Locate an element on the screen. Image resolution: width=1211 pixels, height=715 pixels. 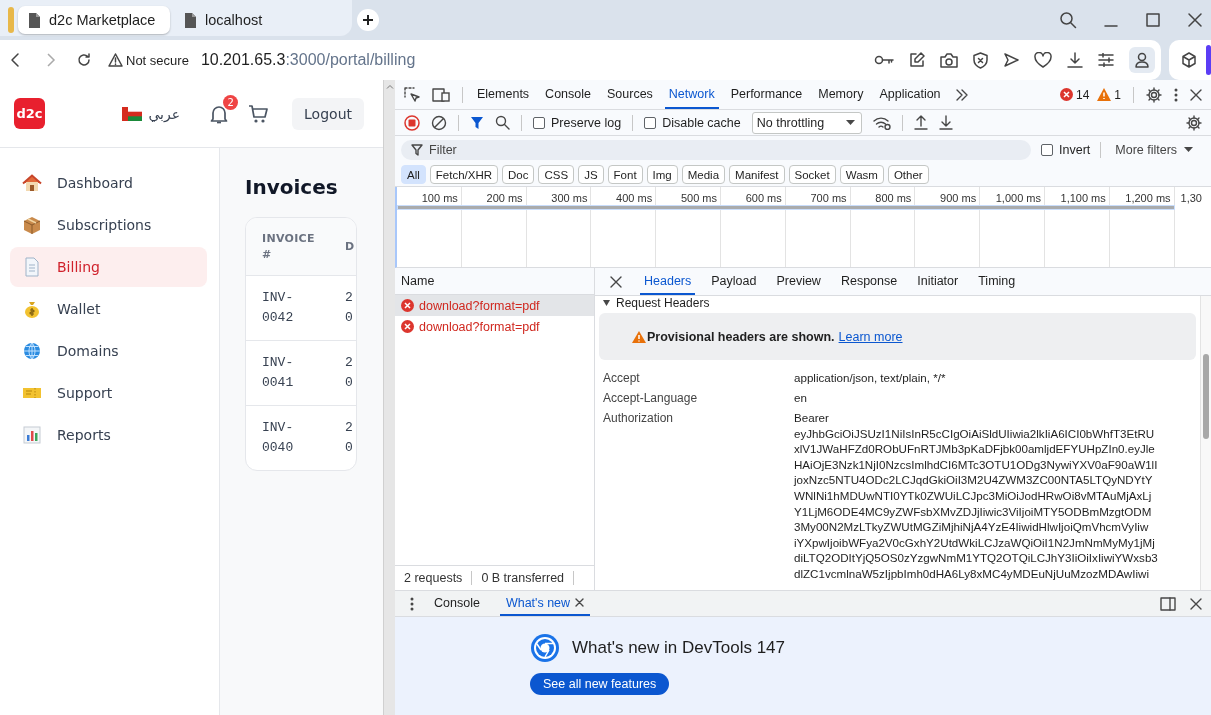
detail-tab: Response is located at coordinates (869, 281).